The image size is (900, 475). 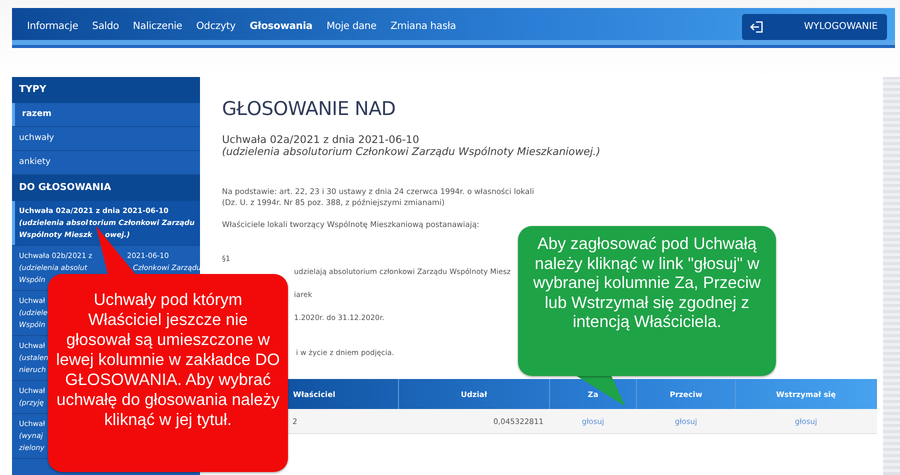 What do you see at coordinates (281, 26) in the screenshot?
I see `nav-link: Głosowania` at bounding box center [281, 26].